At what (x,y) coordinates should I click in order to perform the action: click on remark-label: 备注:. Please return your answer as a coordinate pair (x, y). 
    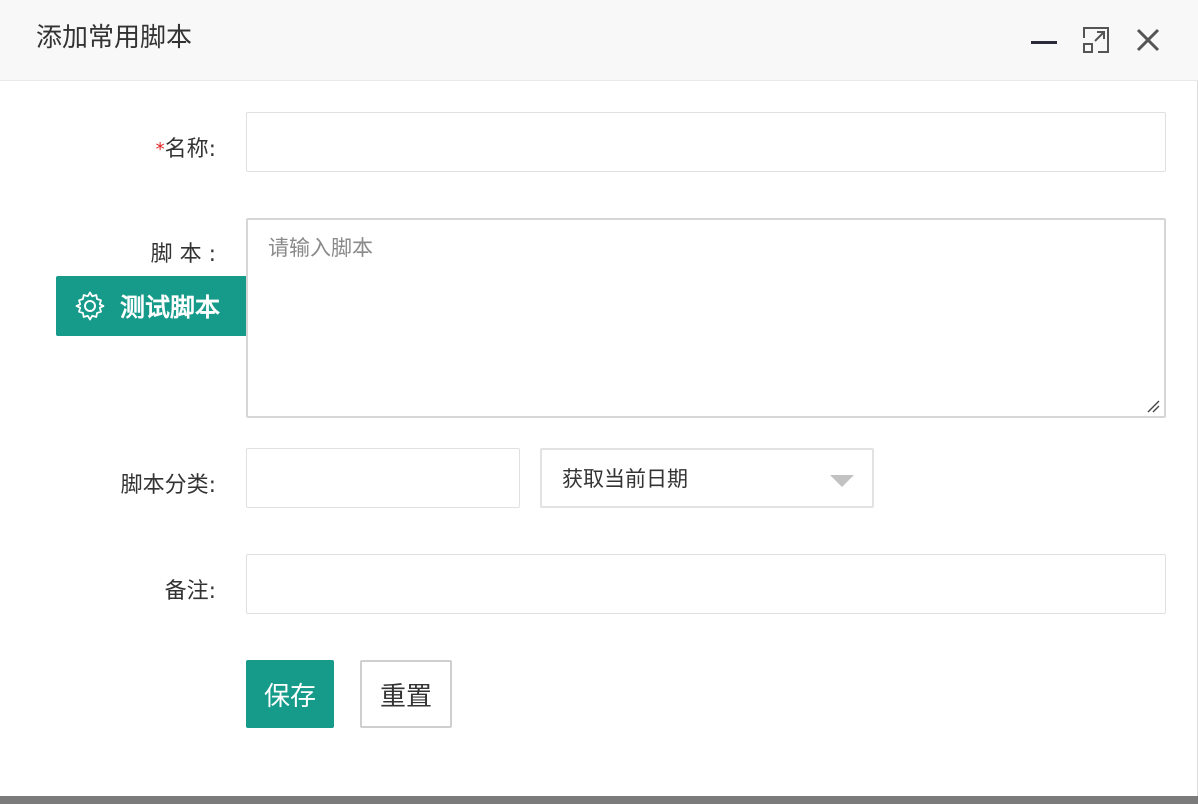
    Looking at the image, I should click on (190, 591).